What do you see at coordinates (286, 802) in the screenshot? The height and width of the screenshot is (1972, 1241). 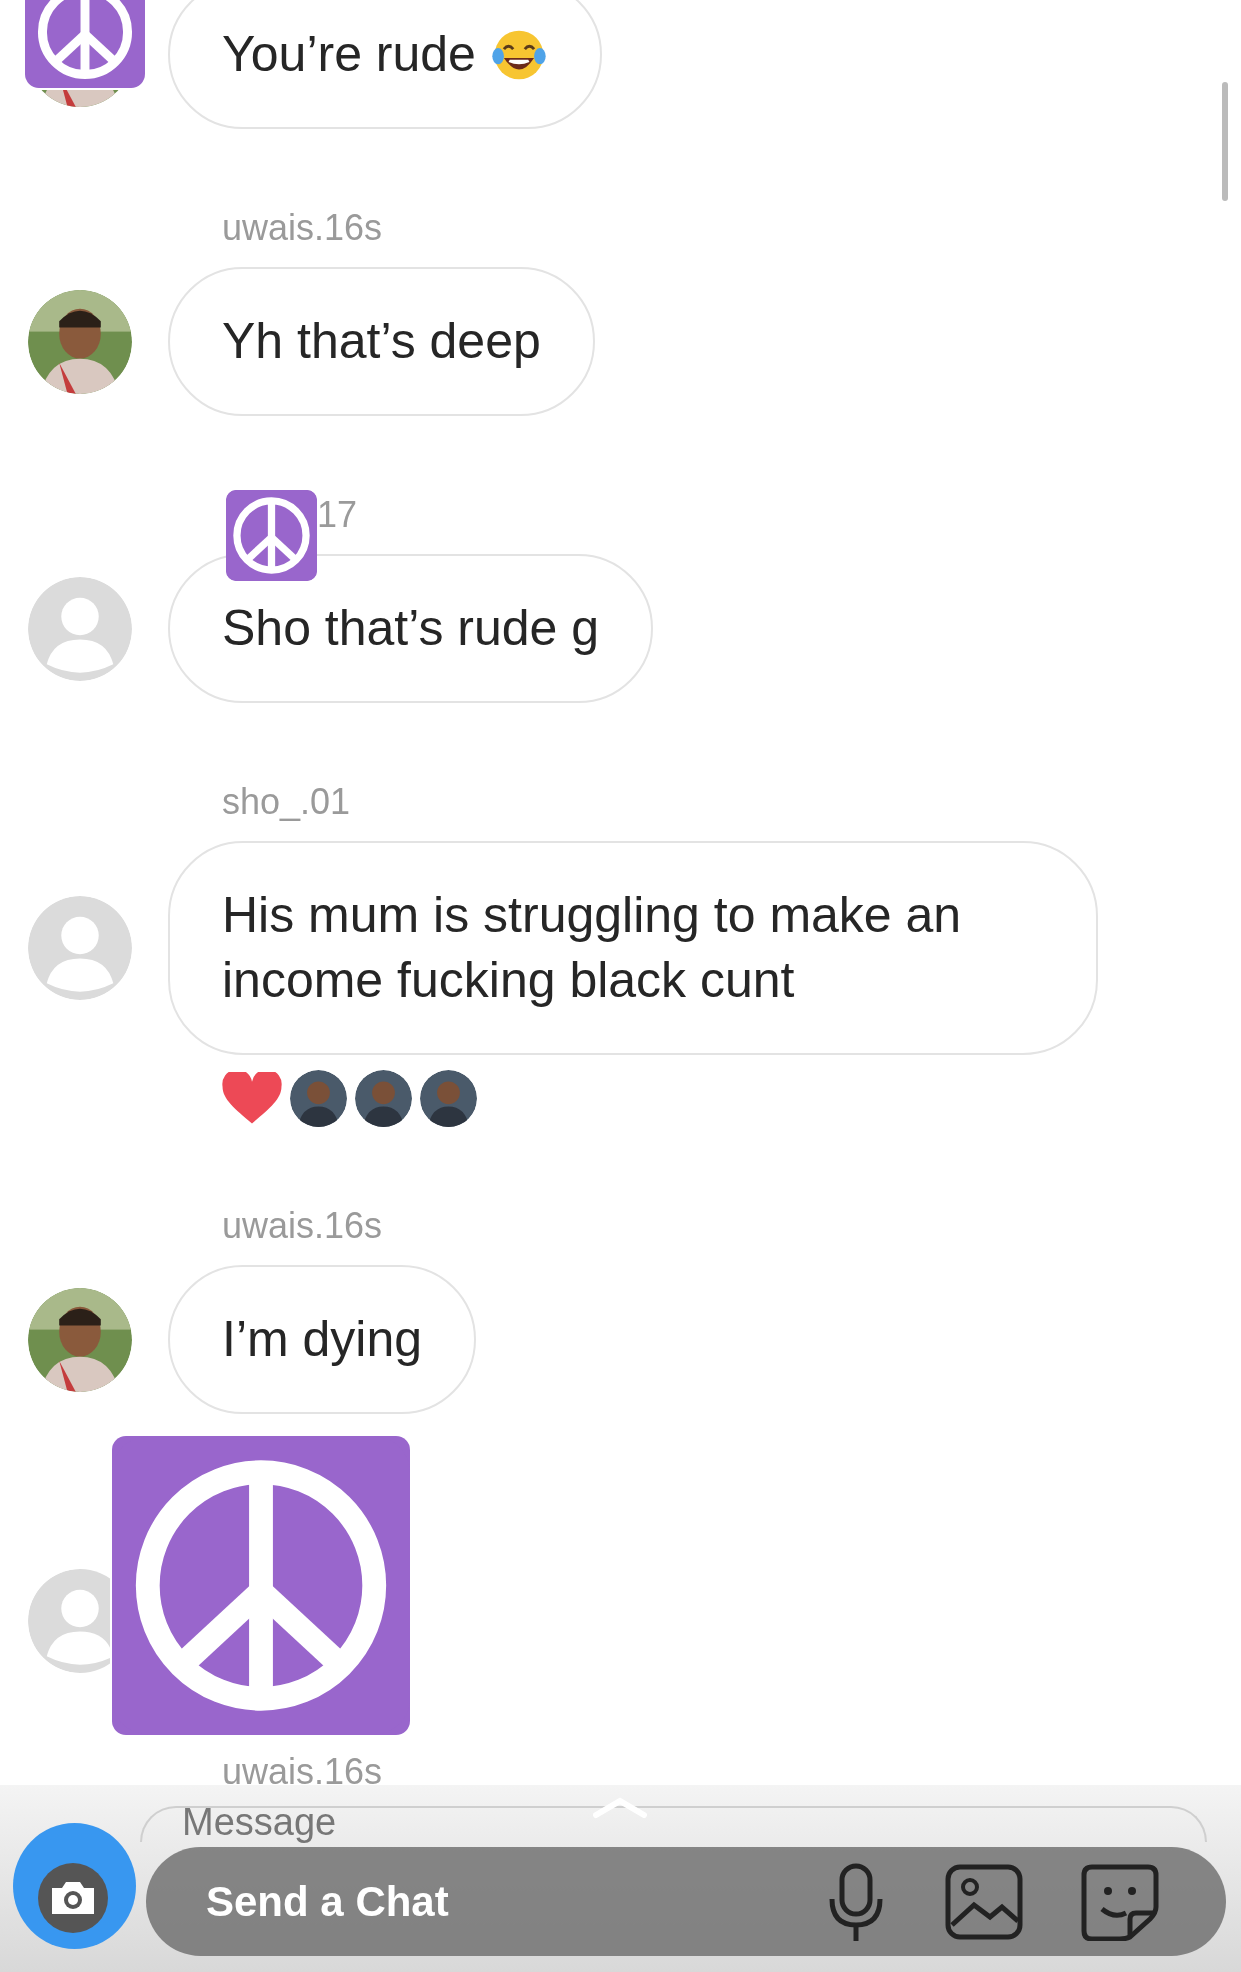 I see `username: sho_.01` at bounding box center [286, 802].